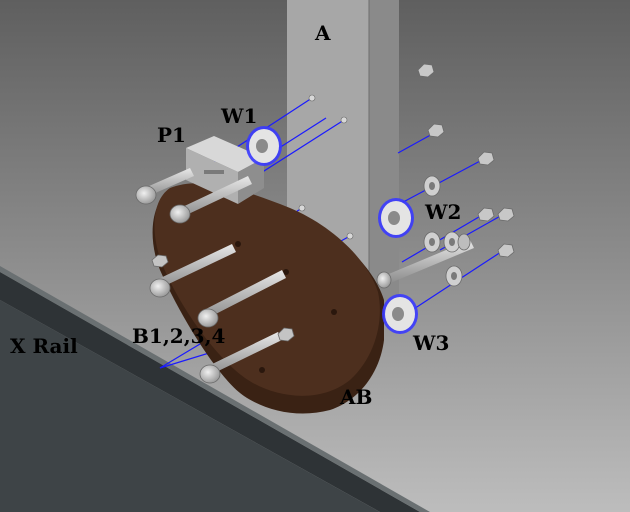 The height and width of the screenshot is (512, 630). What do you see at coordinates (264, 146) in the screenshot?
I see `washer-w1` at bounding box center [264, 146].